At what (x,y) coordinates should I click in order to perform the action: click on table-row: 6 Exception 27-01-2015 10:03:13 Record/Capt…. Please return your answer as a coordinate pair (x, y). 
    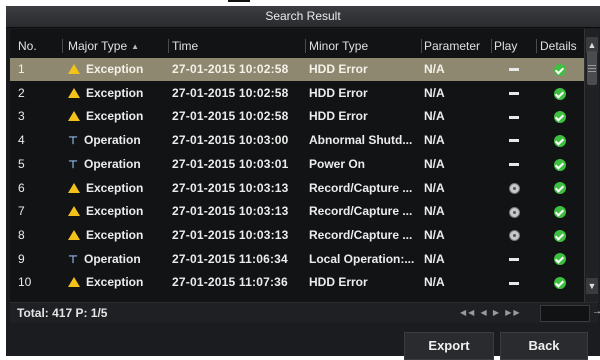
    Looking at the image, I should click on (297, 188).